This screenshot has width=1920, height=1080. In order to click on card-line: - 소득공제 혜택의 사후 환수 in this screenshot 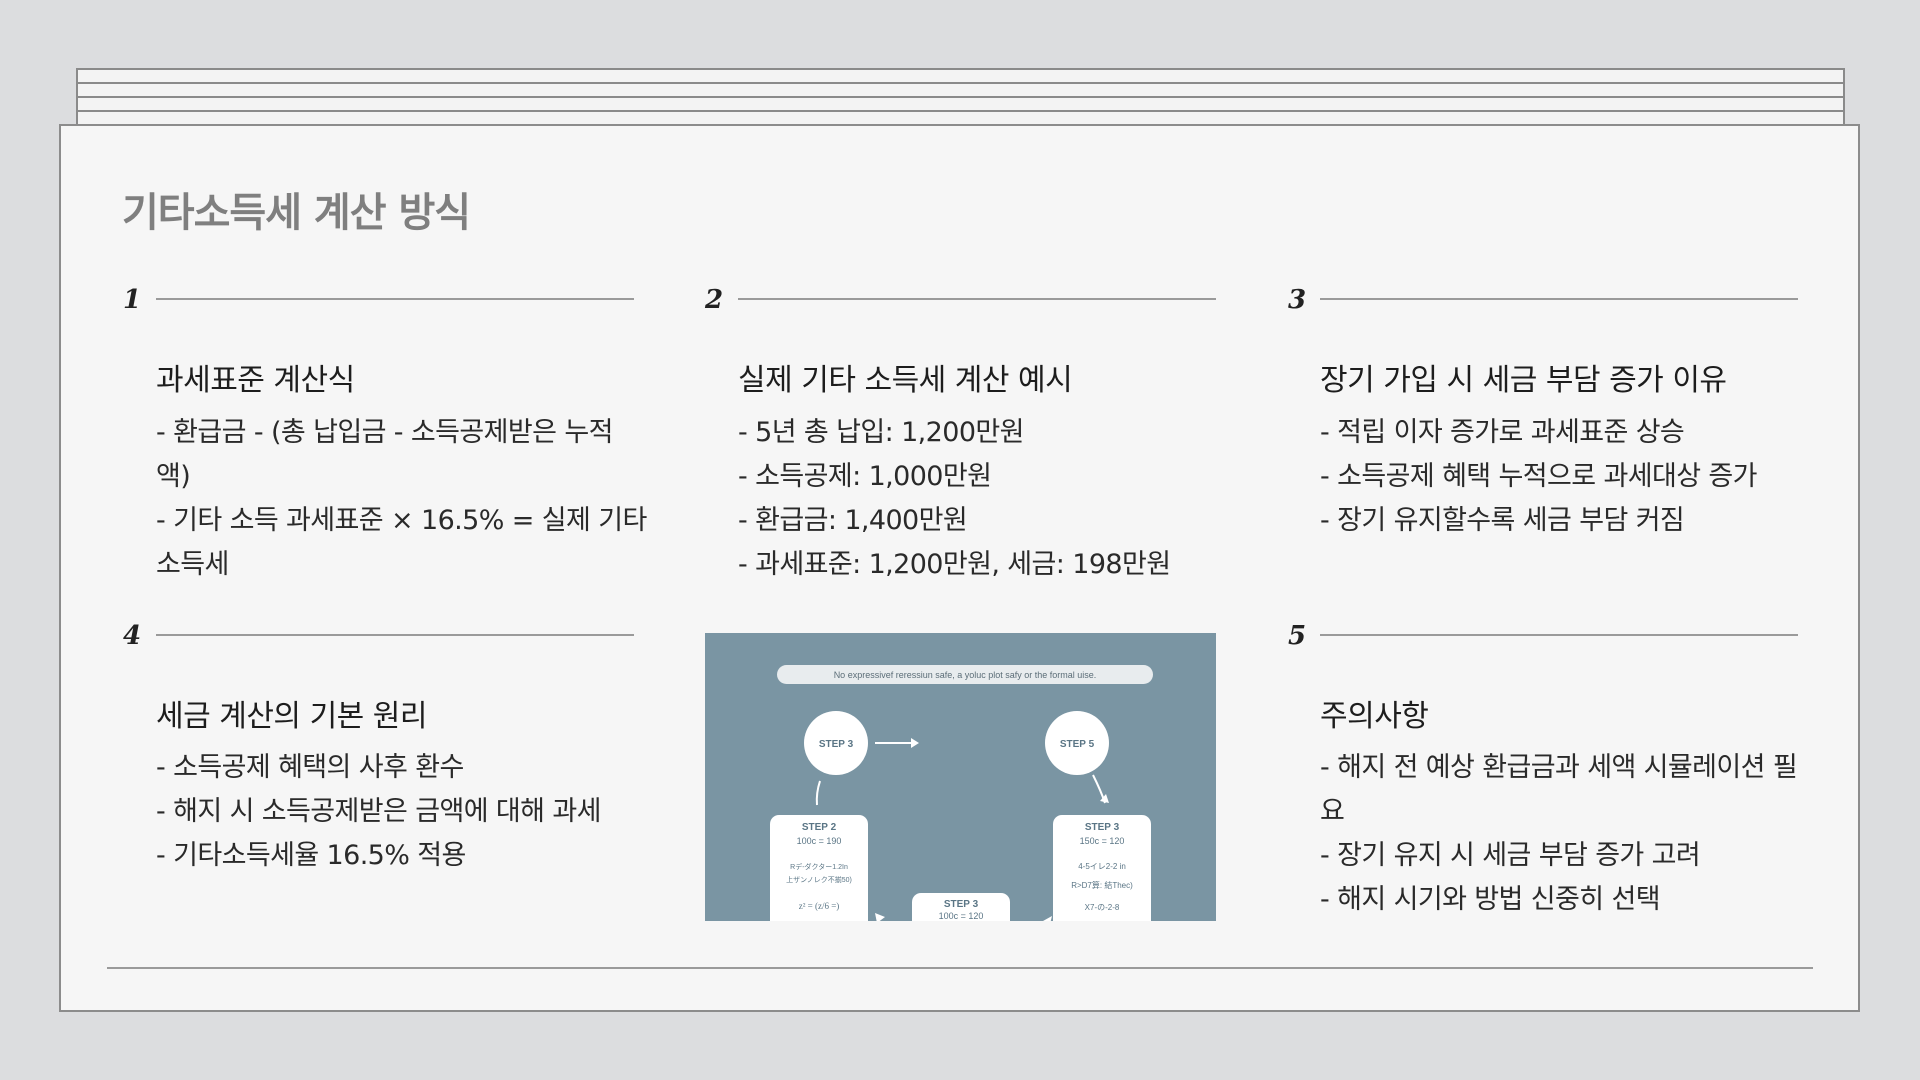, I will do `click(310, 767)`.